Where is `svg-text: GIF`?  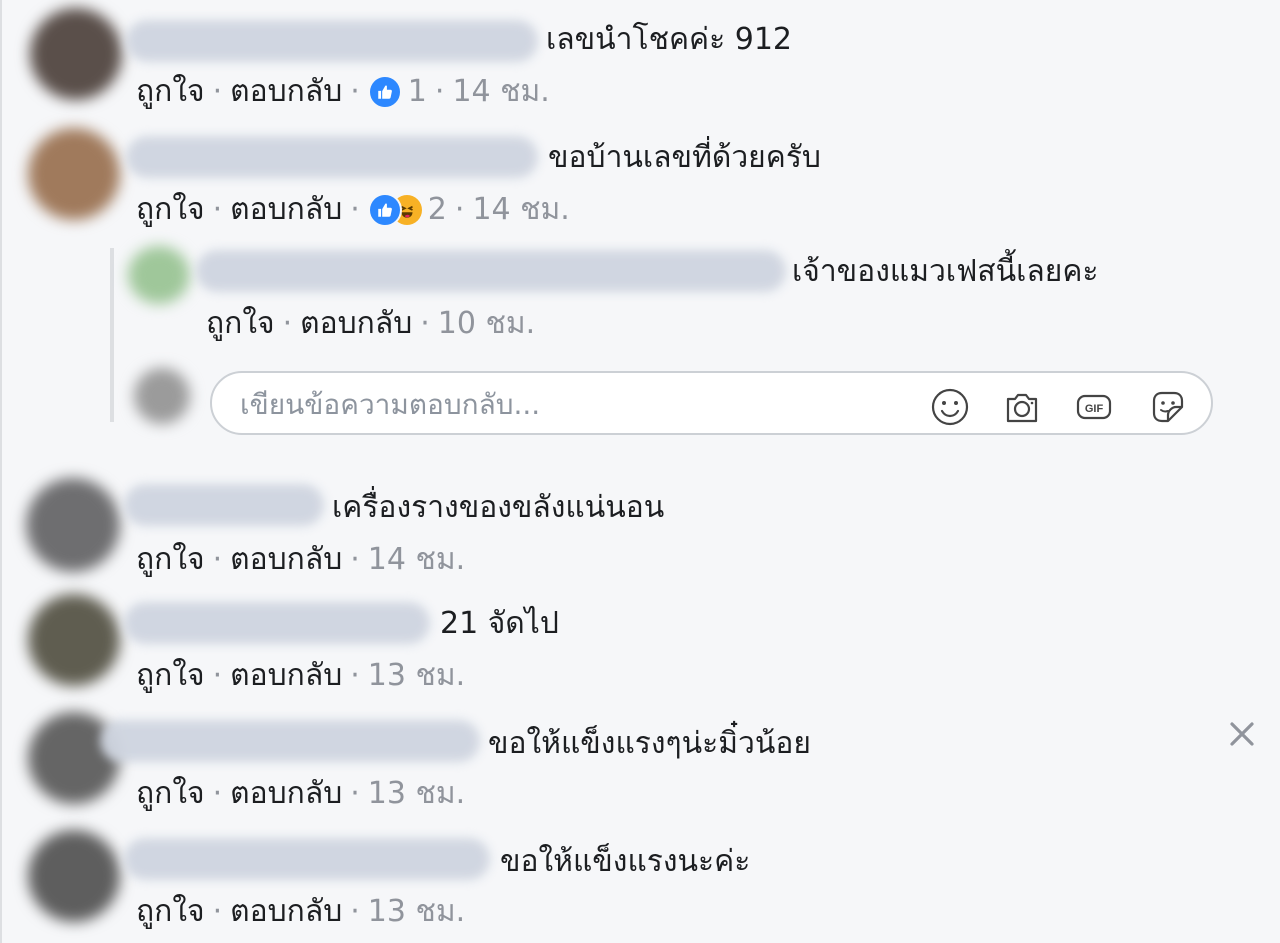 svg-text: GIF is located at coordinates (1094, 409).